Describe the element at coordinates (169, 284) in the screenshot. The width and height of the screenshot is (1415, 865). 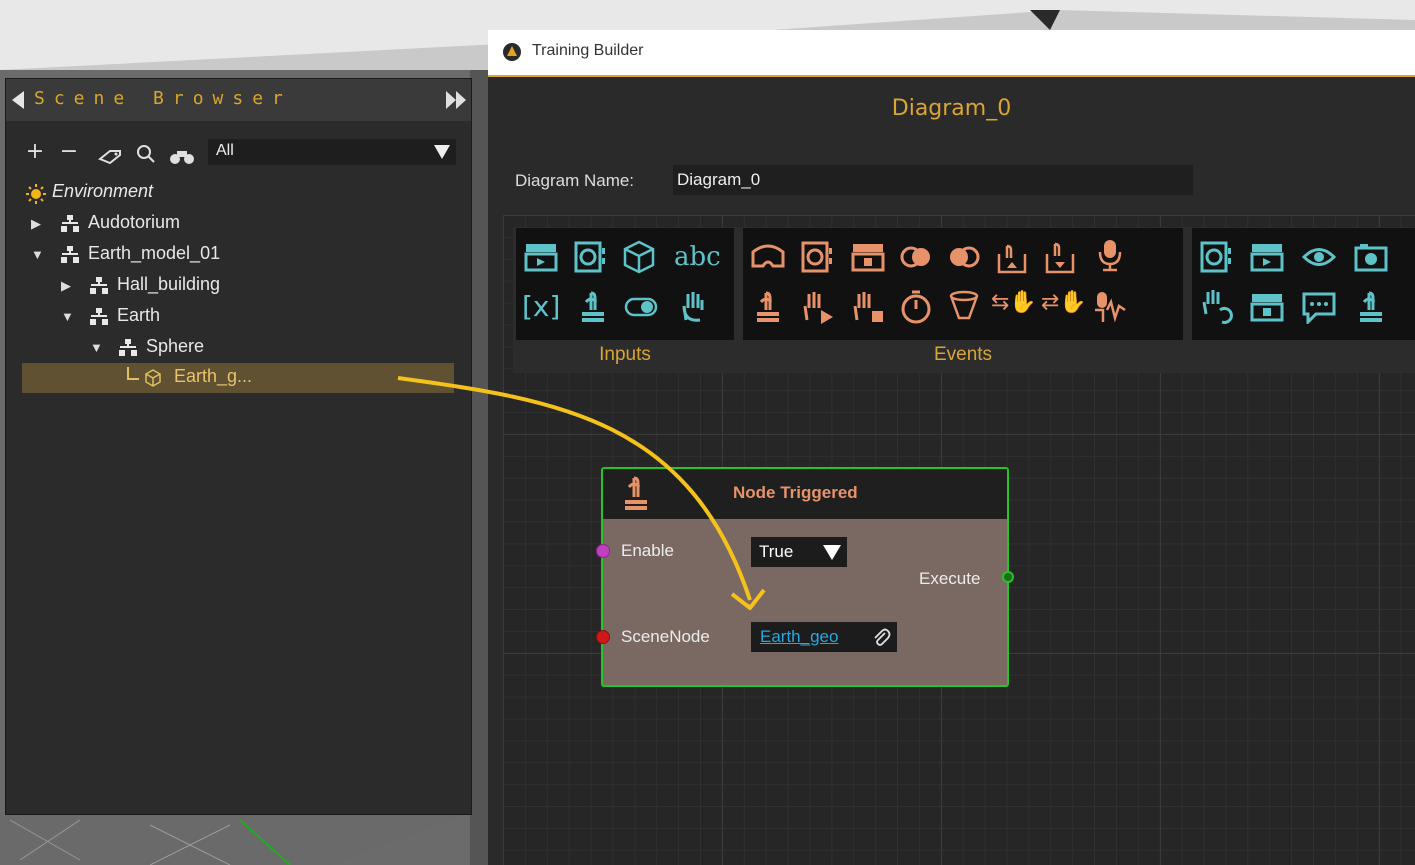
I see `tree-item-label: Hall_building` at that location.